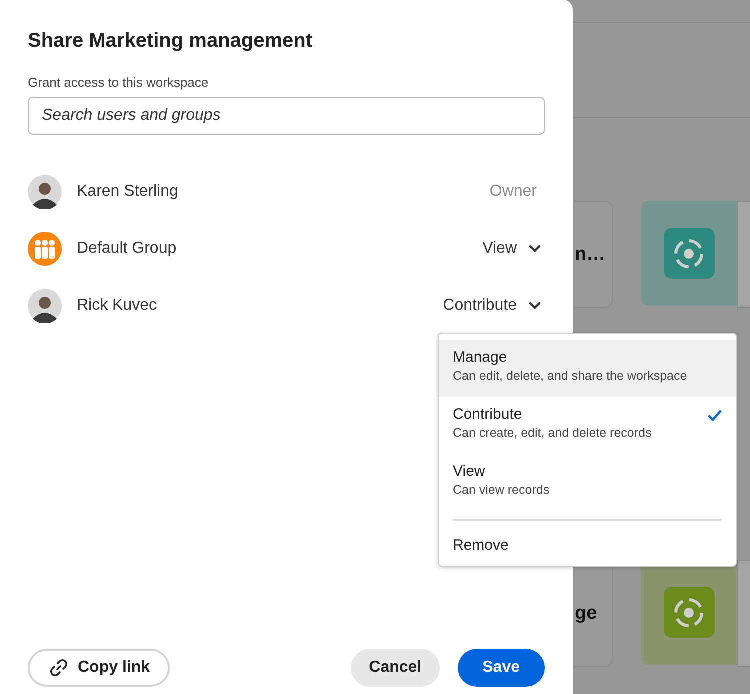  What do you see at coordinates (689, 253) in the screenshot?
I see `workspace-tile` at bounding box center [689, 253].